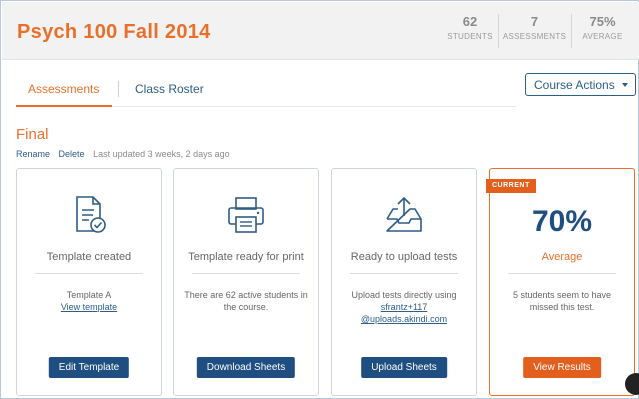 The width and height of the screenshot is (639, 399). What do you see at coordinates (64, 106) in the screenshot?
I see `active-tab-indicator` at bounding box center [64, 106].